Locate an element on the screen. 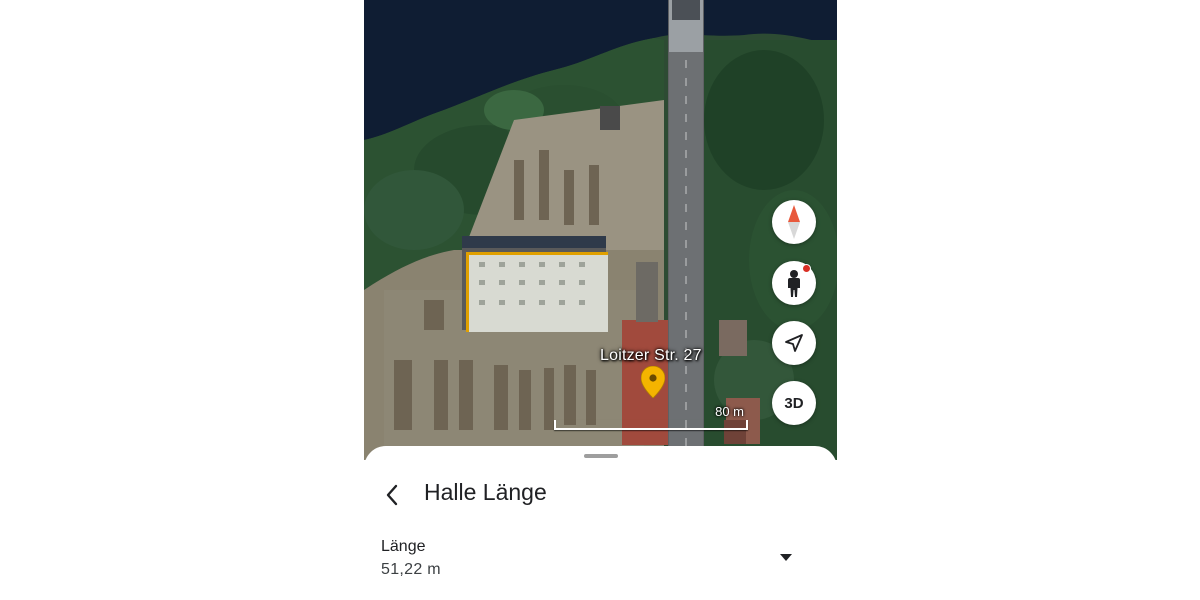 This screenshot has height=600, width=1200. navigation-arrow-icon is located at coordinates (794, 343).